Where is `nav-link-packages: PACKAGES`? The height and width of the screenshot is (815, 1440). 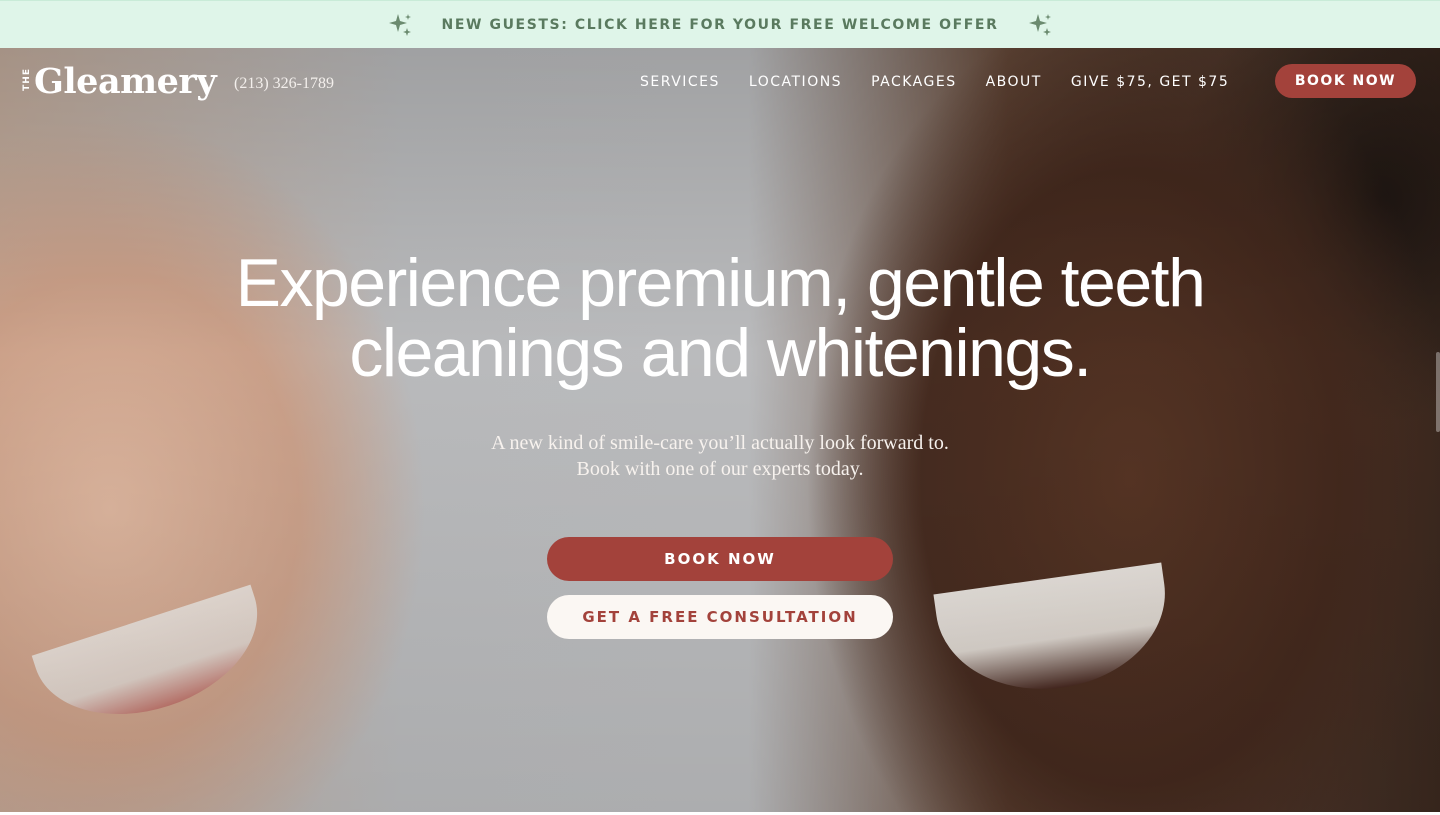
nav-link-packages: PACKAGES is located at coordinates (914, 82).